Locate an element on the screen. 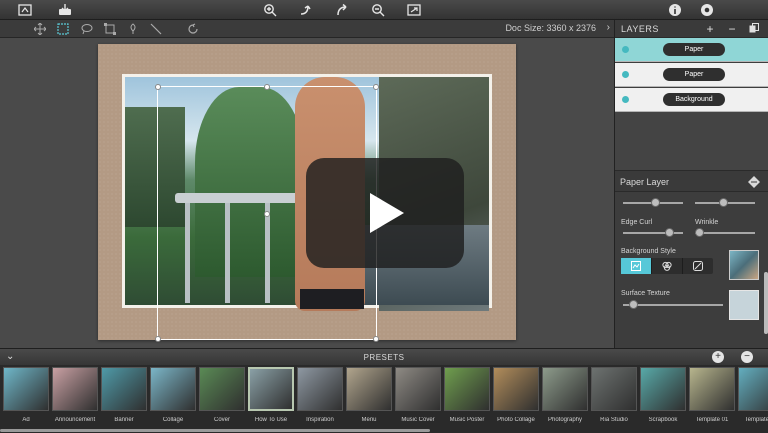  background-style-label: Background Style is located at coordinates (648, 251).